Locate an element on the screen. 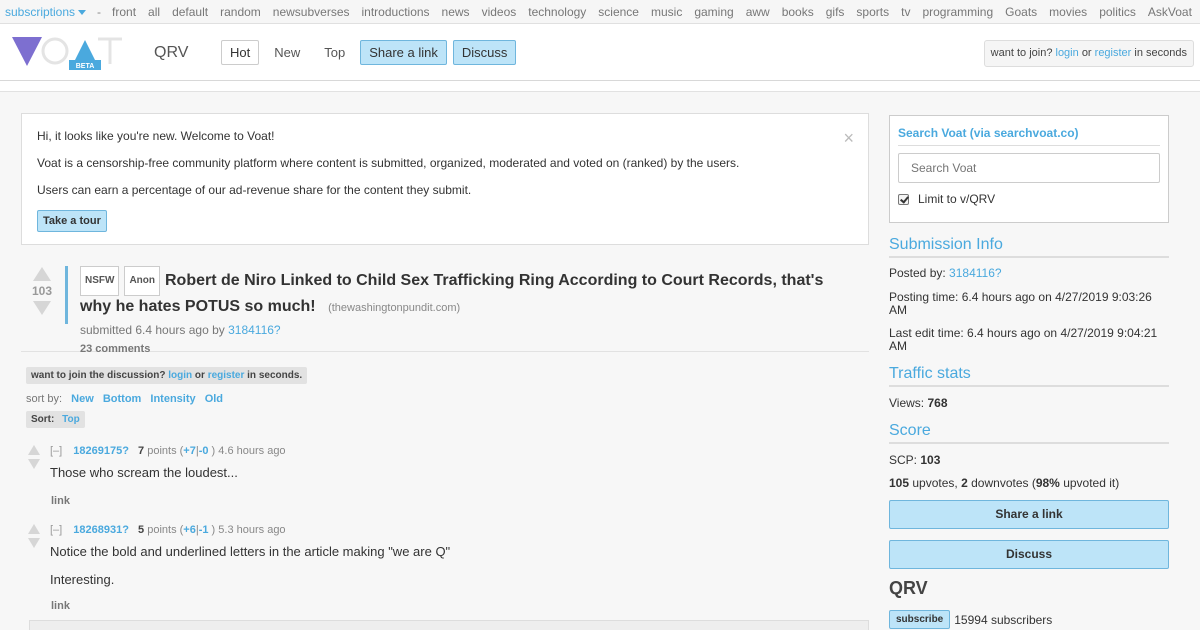 The height and width of the screenshot is (630, 1200). domain-link: thewashingtonpundit.com is located at coordinates (394, 308).